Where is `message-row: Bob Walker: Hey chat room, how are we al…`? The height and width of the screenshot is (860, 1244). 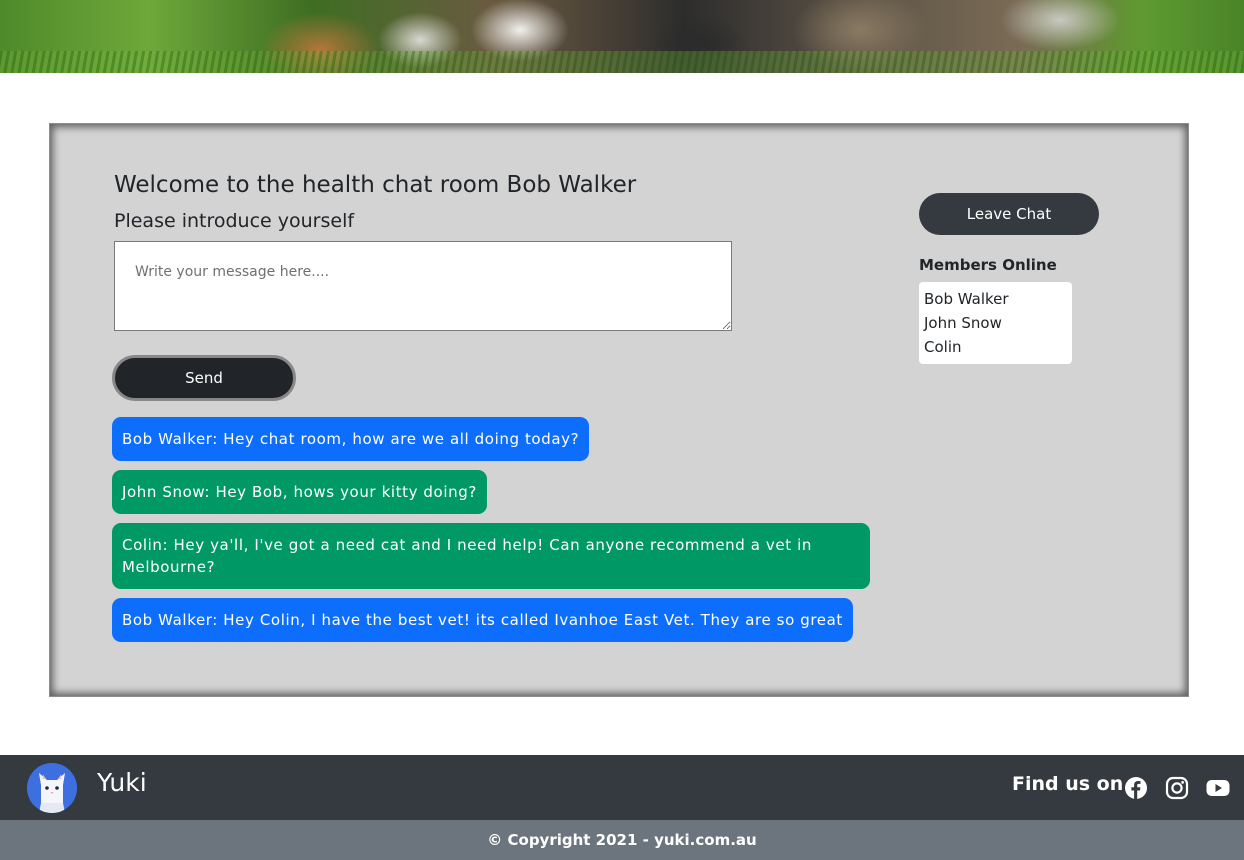
message-row: Bob Walker: Hey chat room, how are we al… is located at coordinates (492, 443).